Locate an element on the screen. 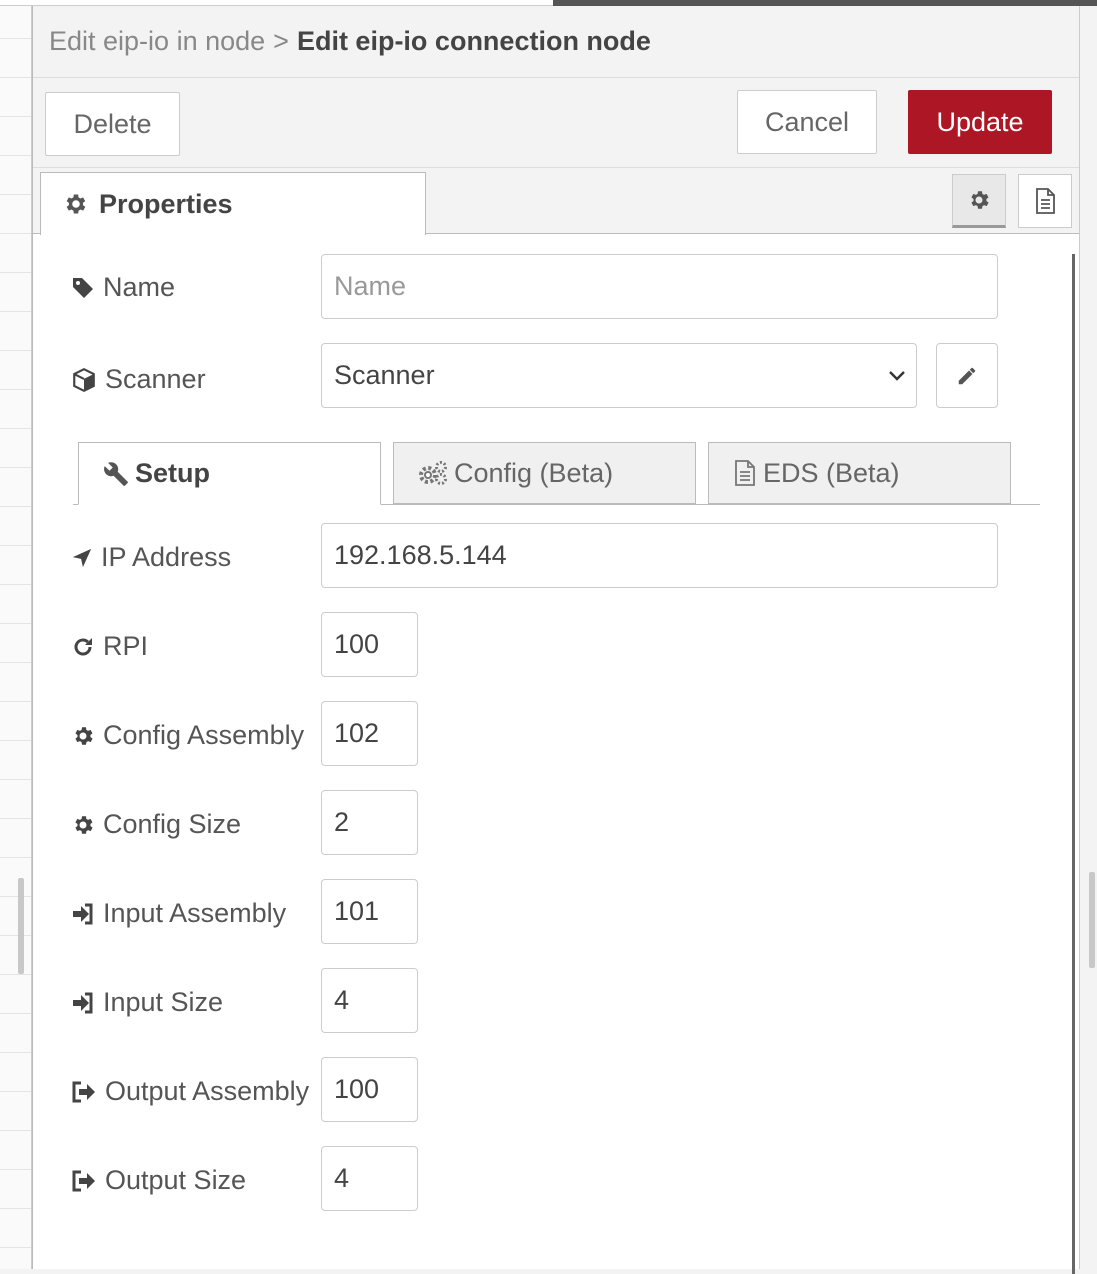 The width and height of the screenshot is (1097, 1274). scanner-label: Scanner is located at coordinates (138, 379).